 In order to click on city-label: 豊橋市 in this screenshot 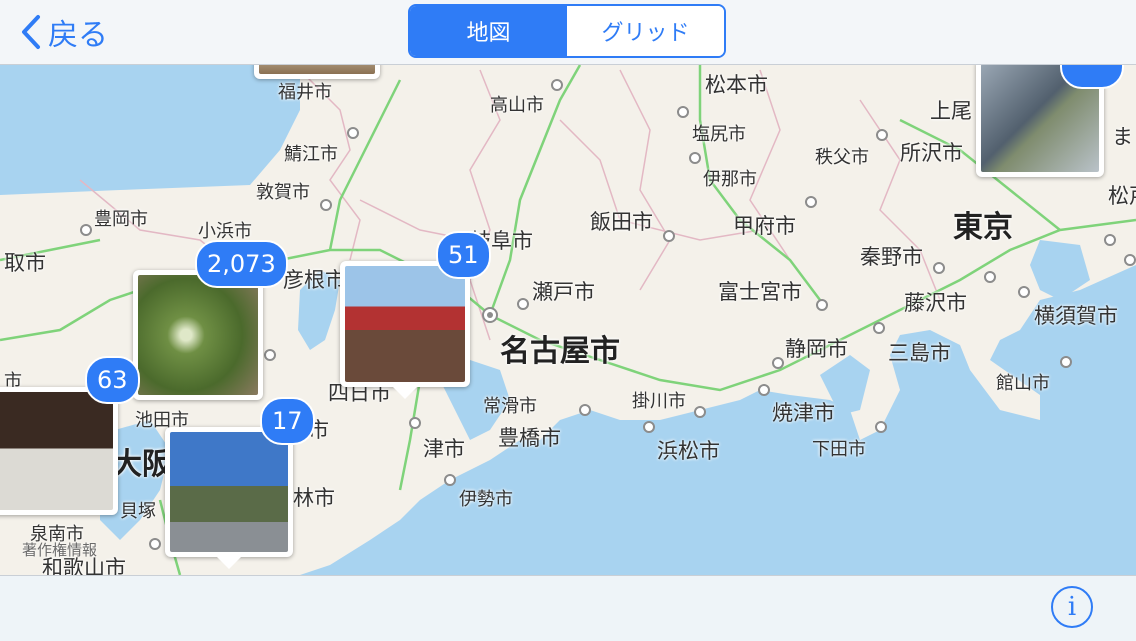, I will do `click(529, 438)`.